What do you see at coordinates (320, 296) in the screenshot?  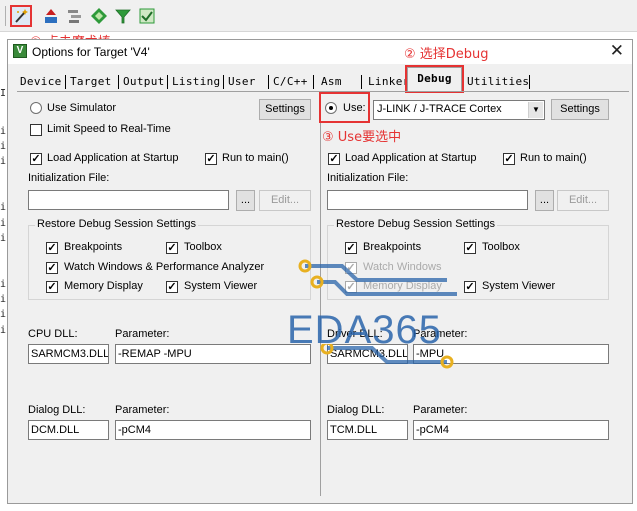 I see `column-divider` at bounding box center [320, 296].